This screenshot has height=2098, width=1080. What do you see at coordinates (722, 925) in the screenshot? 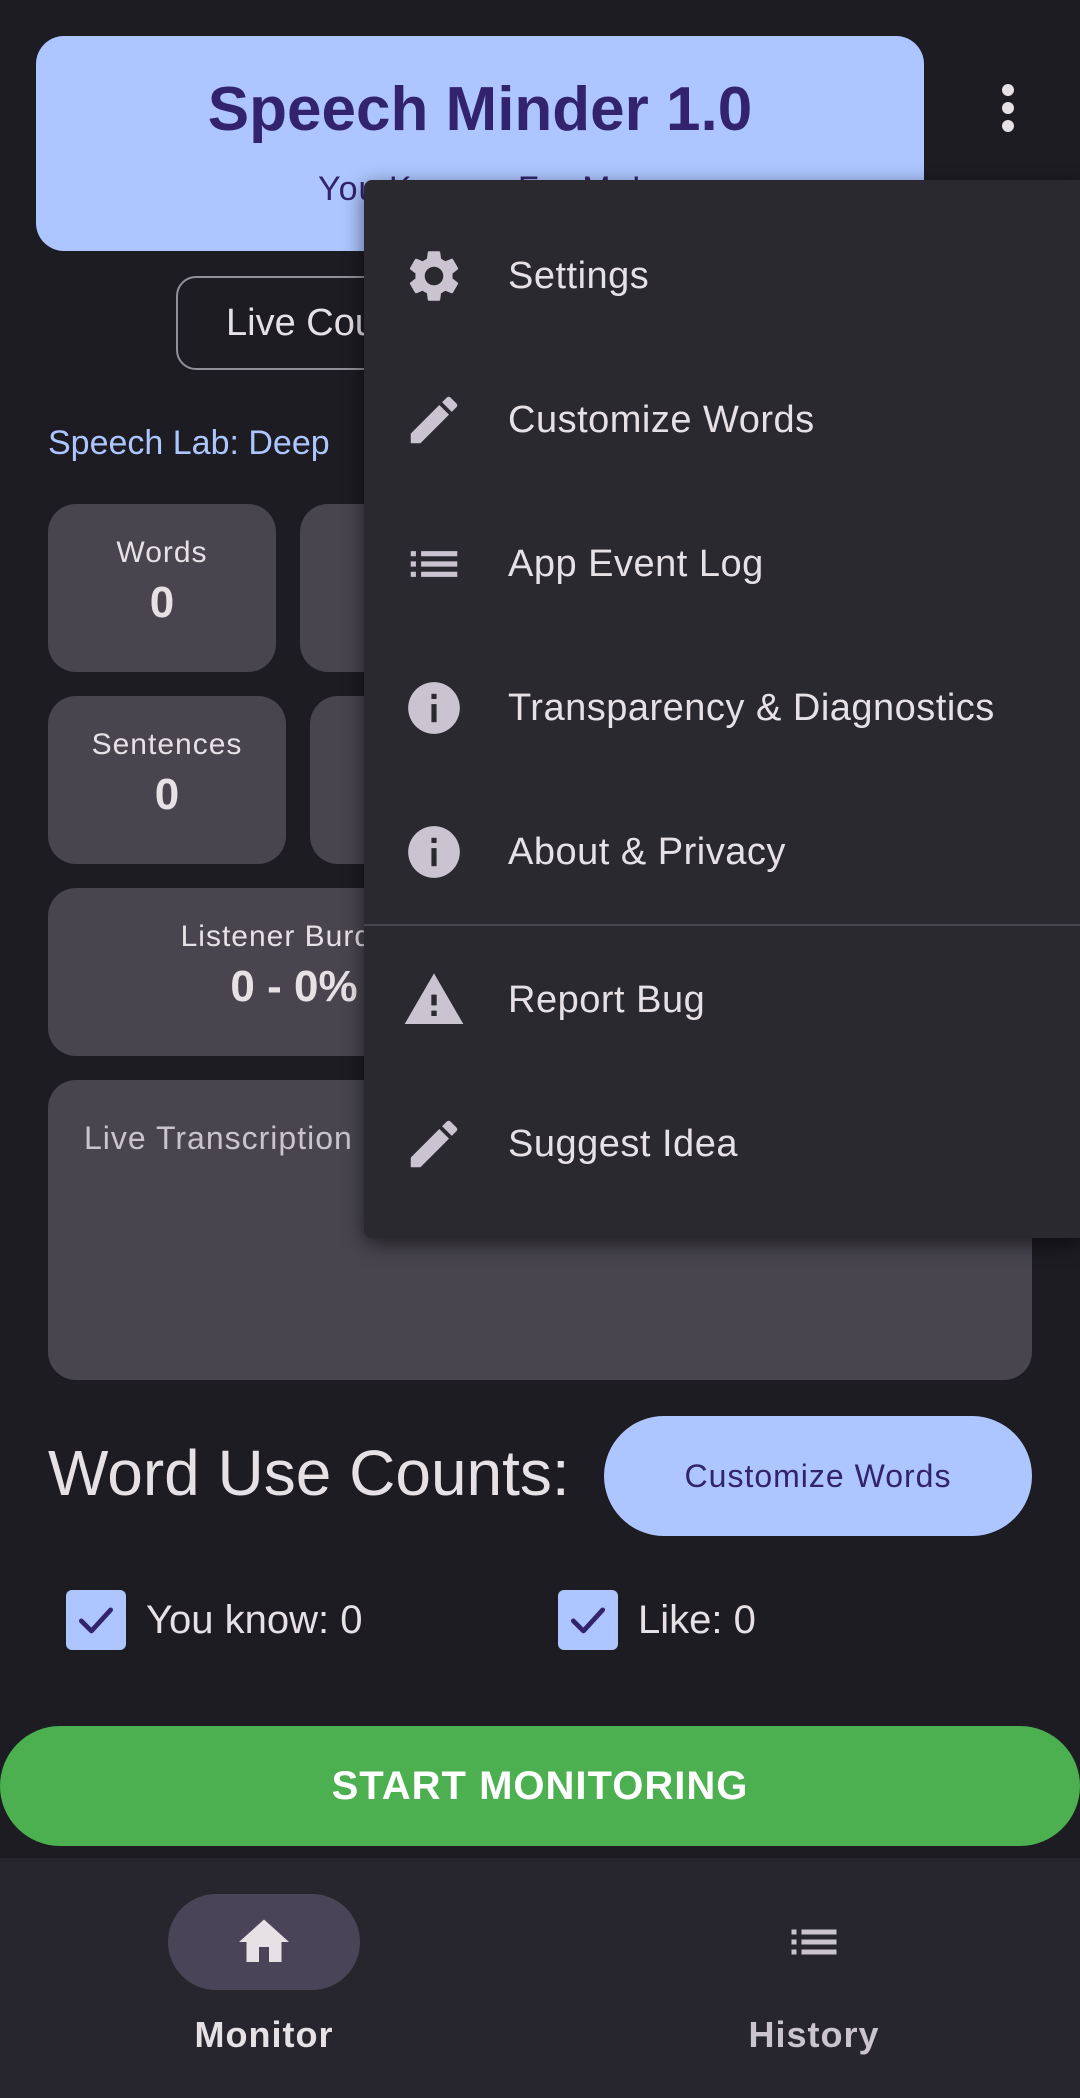
I see `menu-divider` at bounding box center [722, 925].